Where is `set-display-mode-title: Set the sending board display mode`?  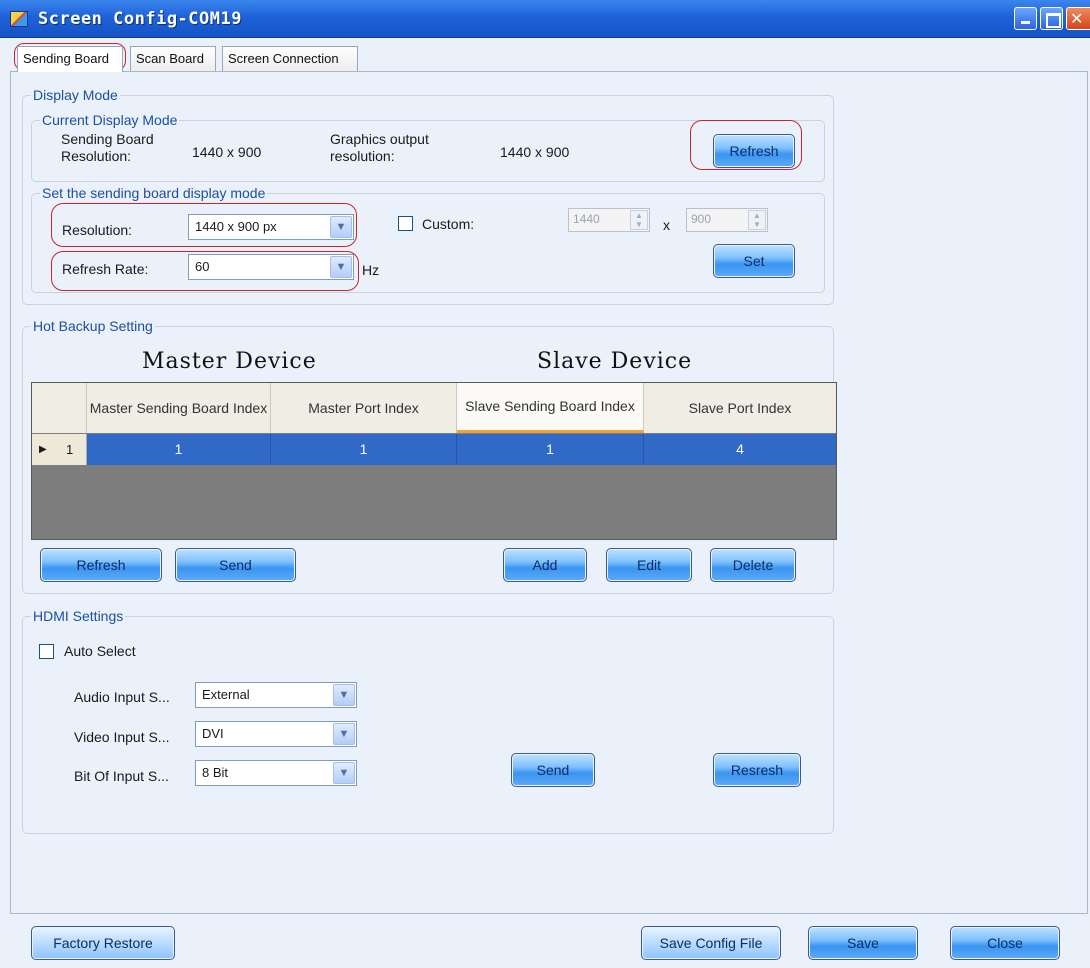 set-display-mode-title: Set the sending board display mode is located at coordinates (154, 193).